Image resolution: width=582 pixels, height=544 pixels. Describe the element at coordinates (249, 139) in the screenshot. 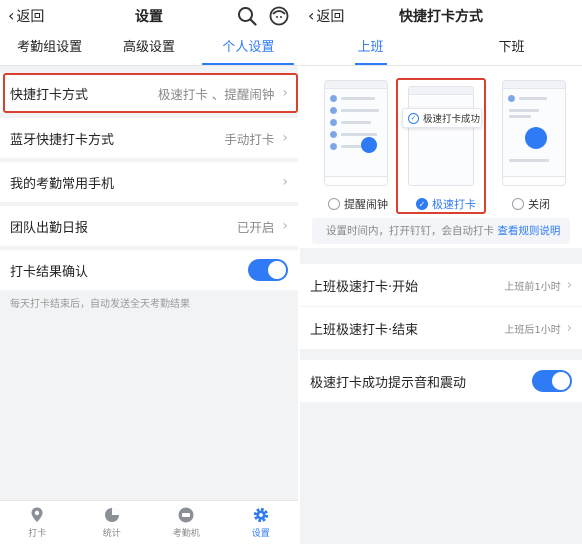

I see `row-value: 手动打卡` at that location.